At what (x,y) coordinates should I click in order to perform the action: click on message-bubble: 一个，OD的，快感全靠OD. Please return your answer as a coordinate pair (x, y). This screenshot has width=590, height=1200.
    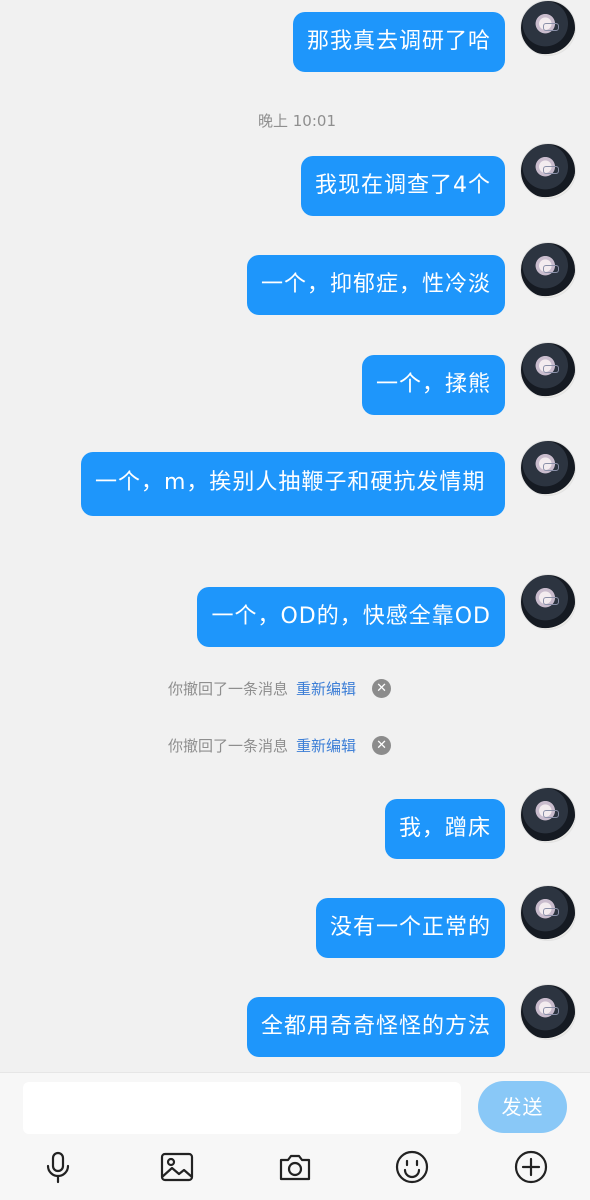
    Looking at the image, I should click on (351, 617).